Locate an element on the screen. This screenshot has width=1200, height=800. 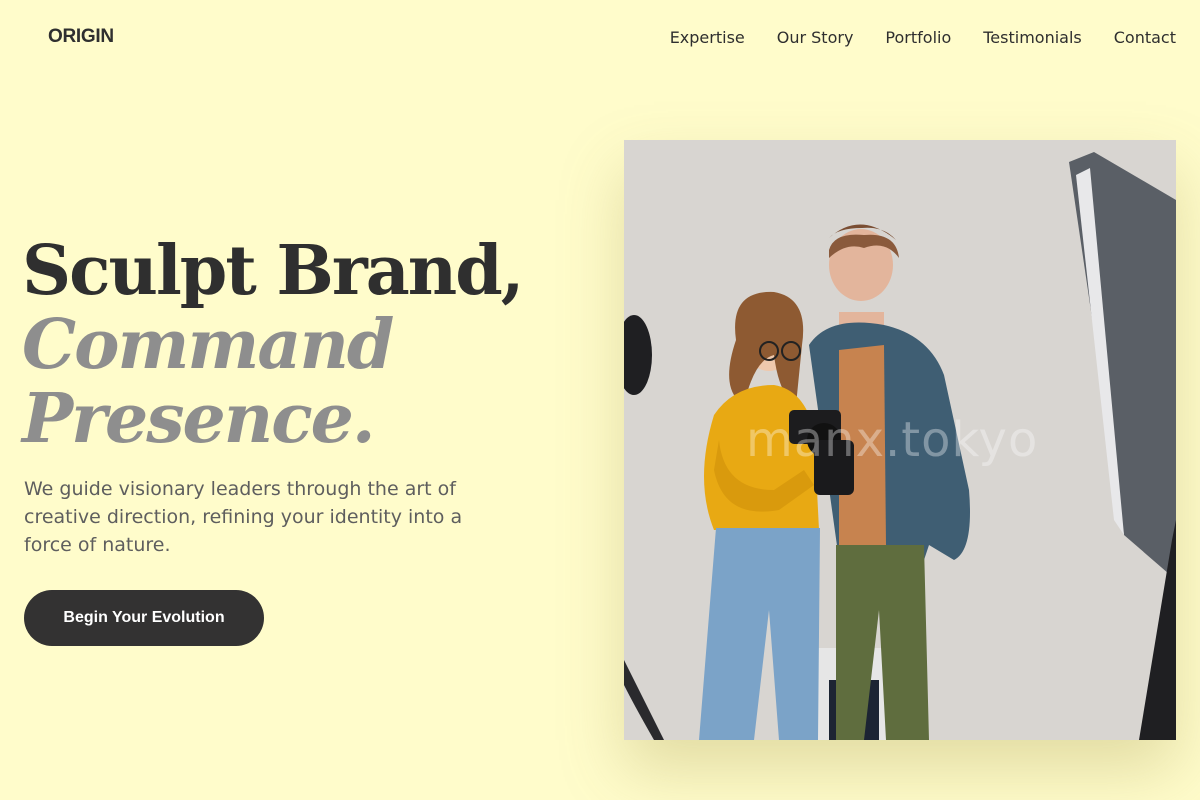
nav-link-expertise: Expertise is located at coordinates (707, 38).